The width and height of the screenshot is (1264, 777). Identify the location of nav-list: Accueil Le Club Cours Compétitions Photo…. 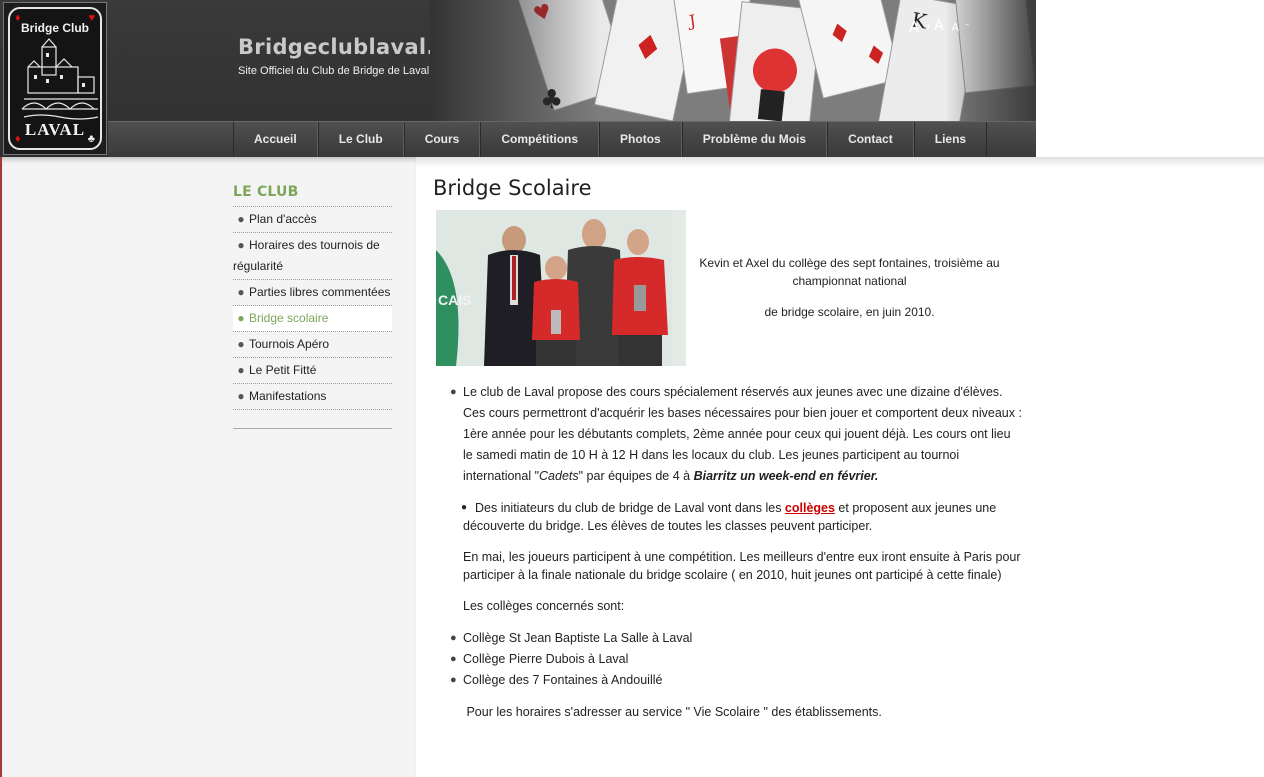
(610, 140).